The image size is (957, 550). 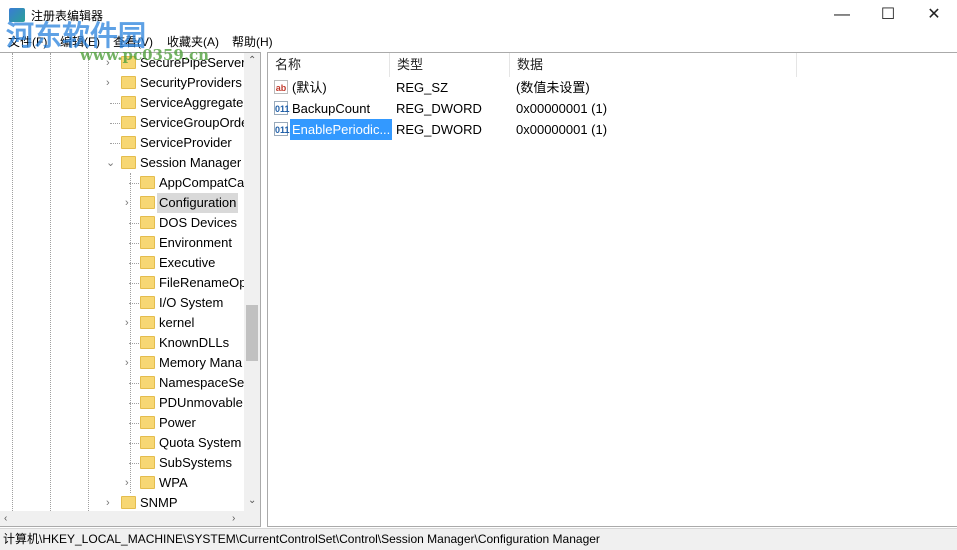 I want to click on tree-node-label: ServiceAggregate, so click(x=192, y=102).